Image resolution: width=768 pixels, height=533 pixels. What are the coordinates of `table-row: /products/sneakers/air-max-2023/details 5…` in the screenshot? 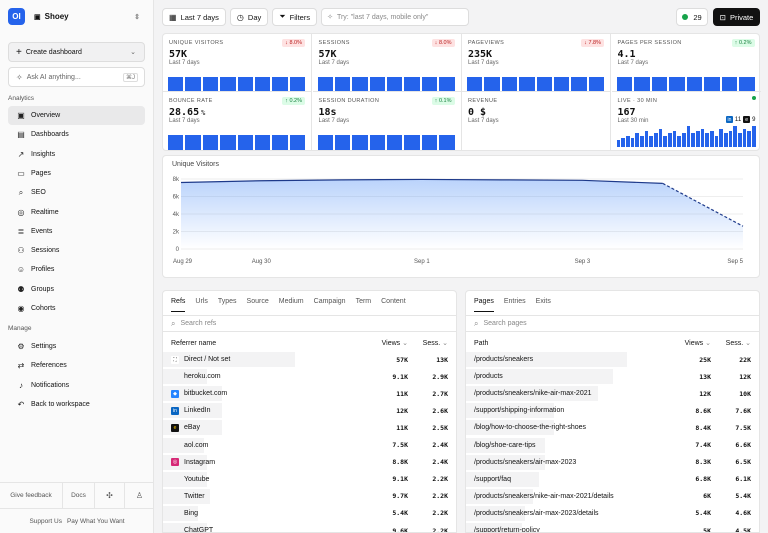 It's located at (612, 513).